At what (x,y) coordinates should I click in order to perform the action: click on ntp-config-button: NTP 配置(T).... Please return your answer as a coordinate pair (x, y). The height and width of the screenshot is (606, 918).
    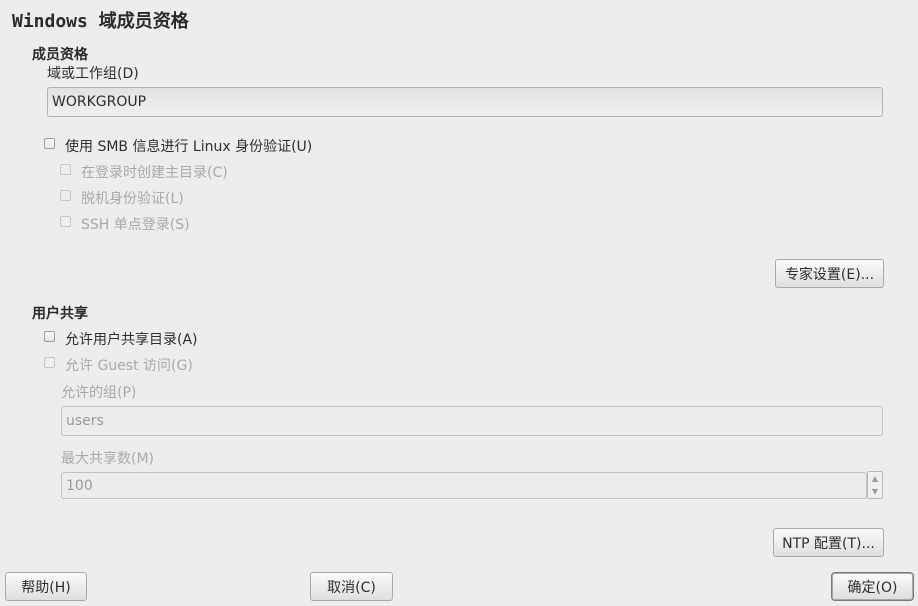
    Looking at the image, I should click on (828, 542).